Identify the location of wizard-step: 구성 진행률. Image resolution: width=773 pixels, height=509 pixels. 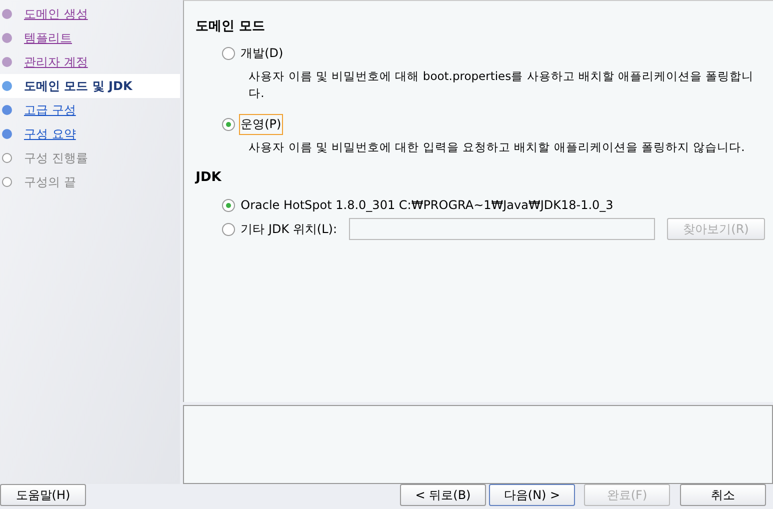
(56, 158).